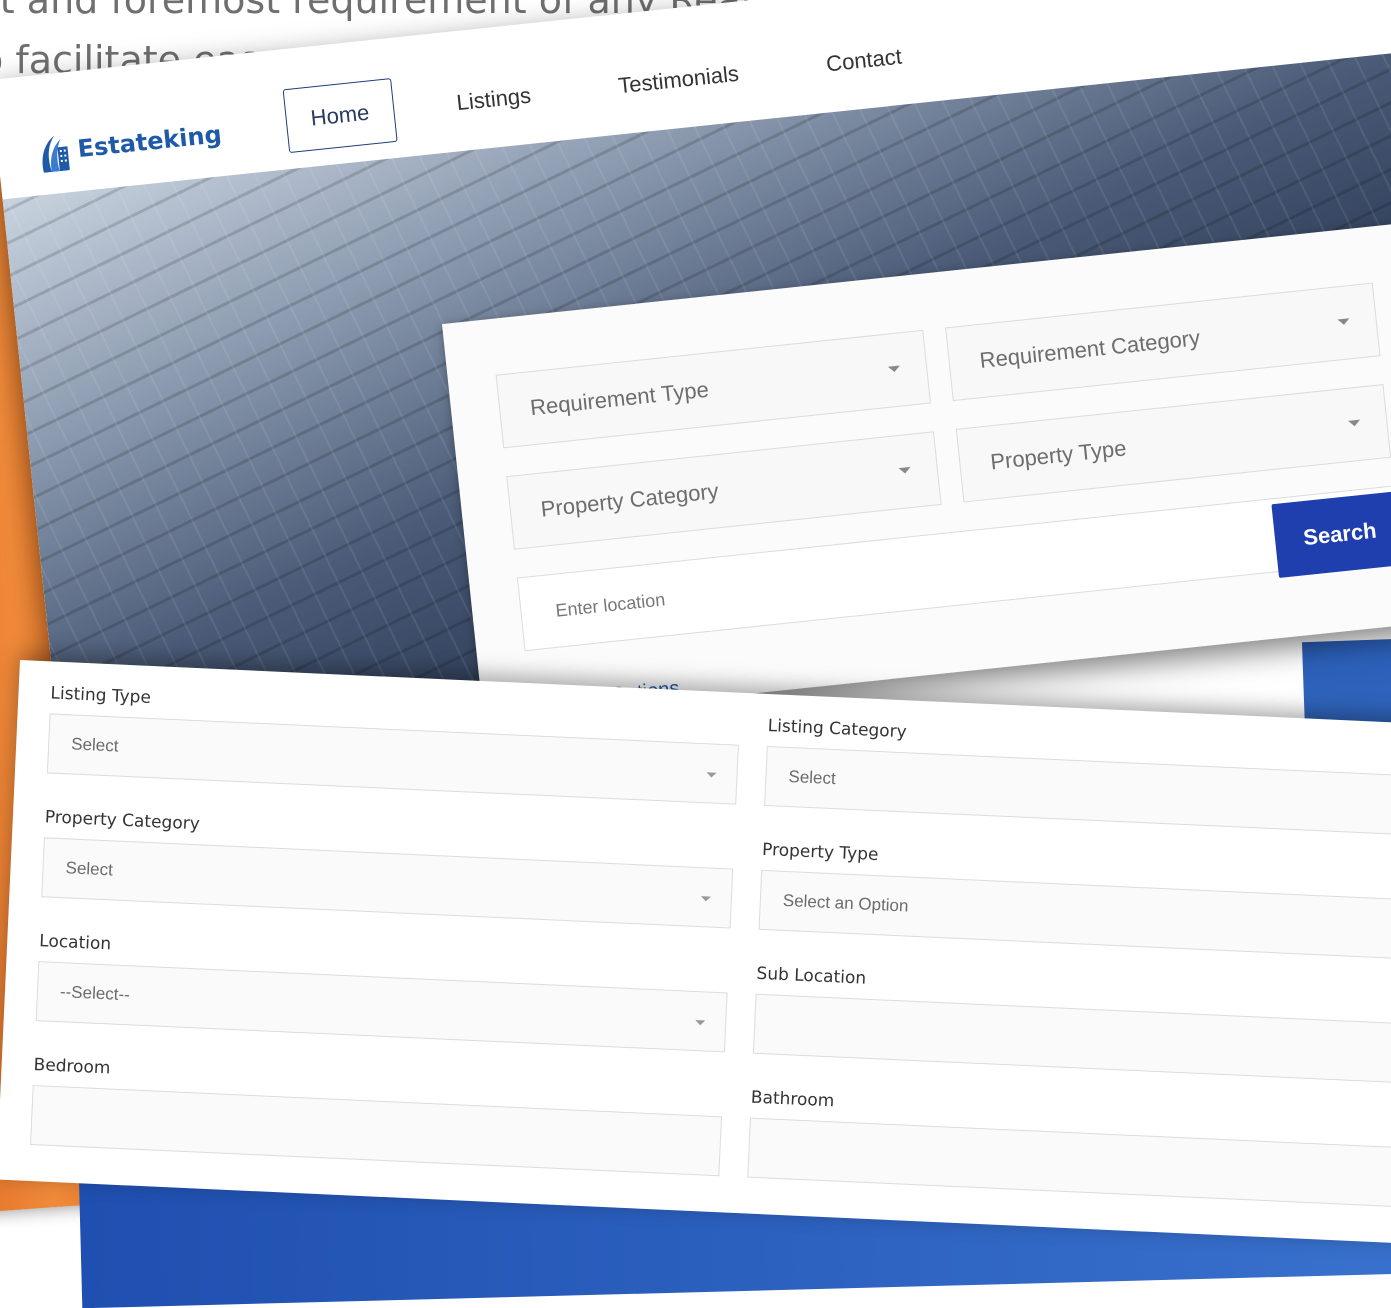 The width and height of the screenshot is (1391, 1308). Describe the element at coordinates (812, 777) in the screenshot. I see `listing-category-value: Select` at that location.